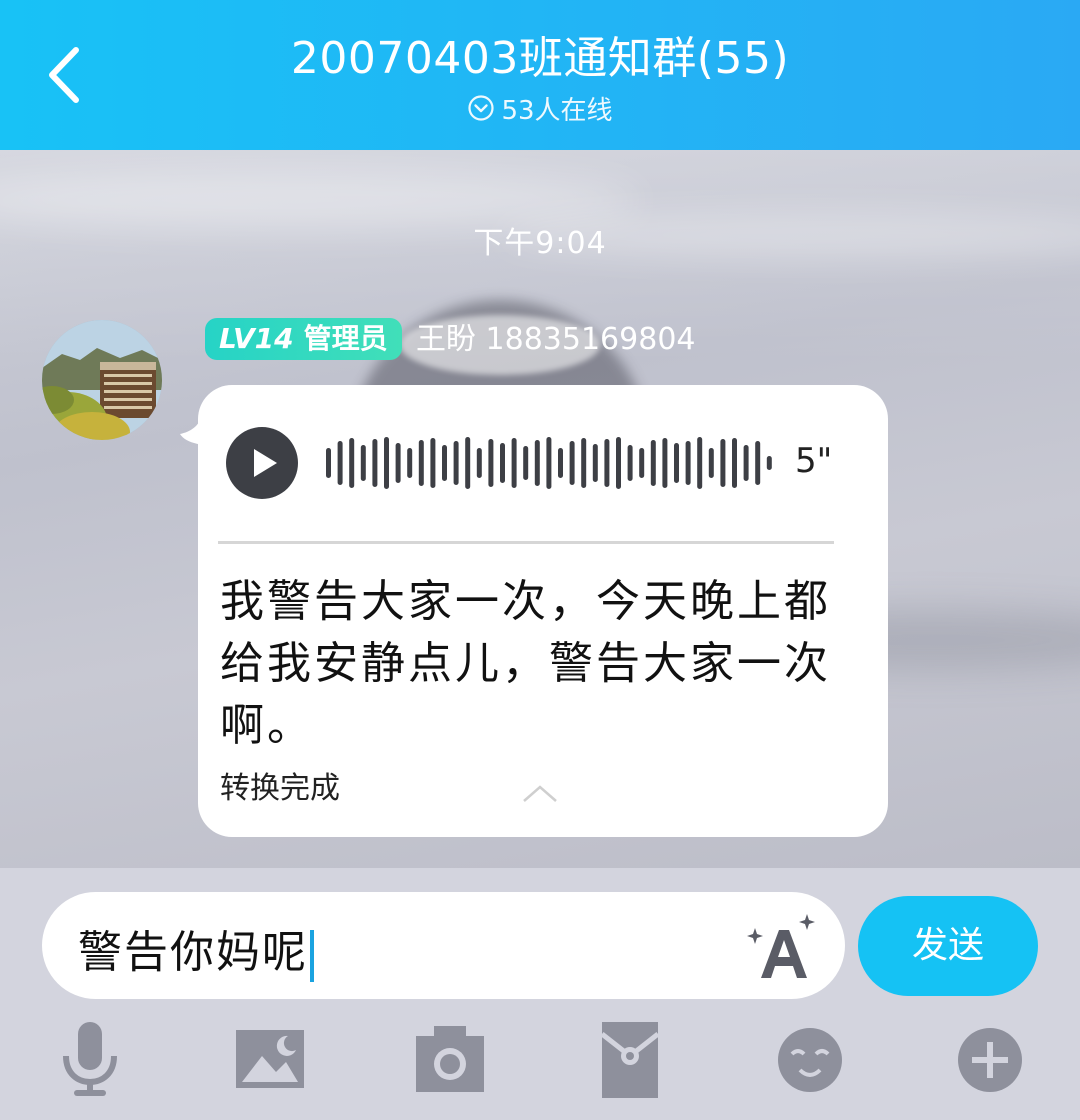  What do you see at coordinates (540, 1064) in the screenshot?
I see `composer-toolbar` at bounding box center [540, 1064].